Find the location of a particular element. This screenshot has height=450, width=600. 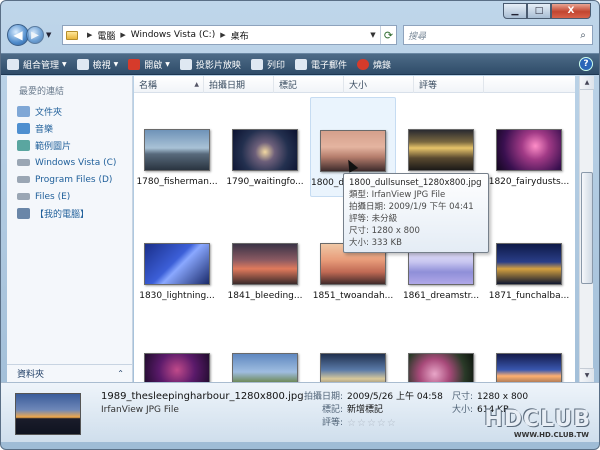

nav-item-sample-pictures: 範例圖片 is located at coordinates (69, 145).